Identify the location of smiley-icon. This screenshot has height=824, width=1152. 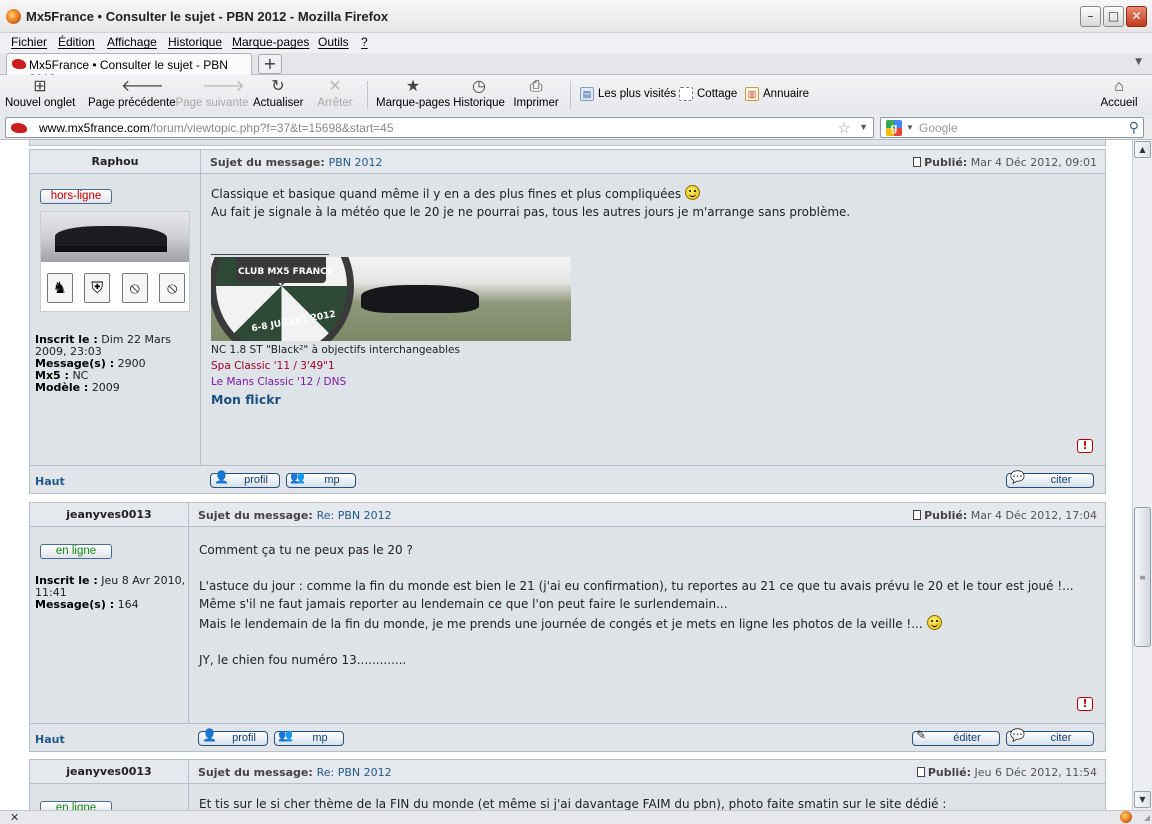
(693, 192).